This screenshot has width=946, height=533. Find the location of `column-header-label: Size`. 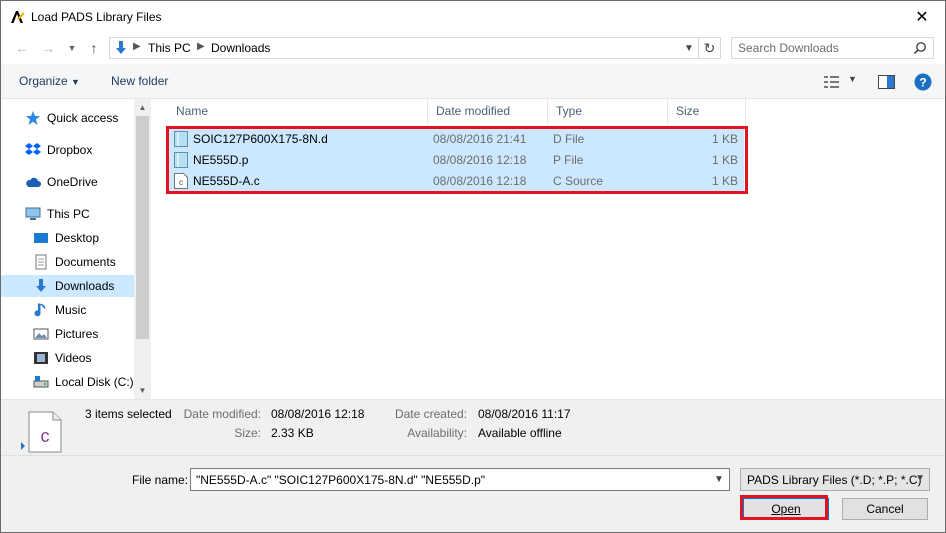

column-header-label: Size is located at coordinates (688, 111).